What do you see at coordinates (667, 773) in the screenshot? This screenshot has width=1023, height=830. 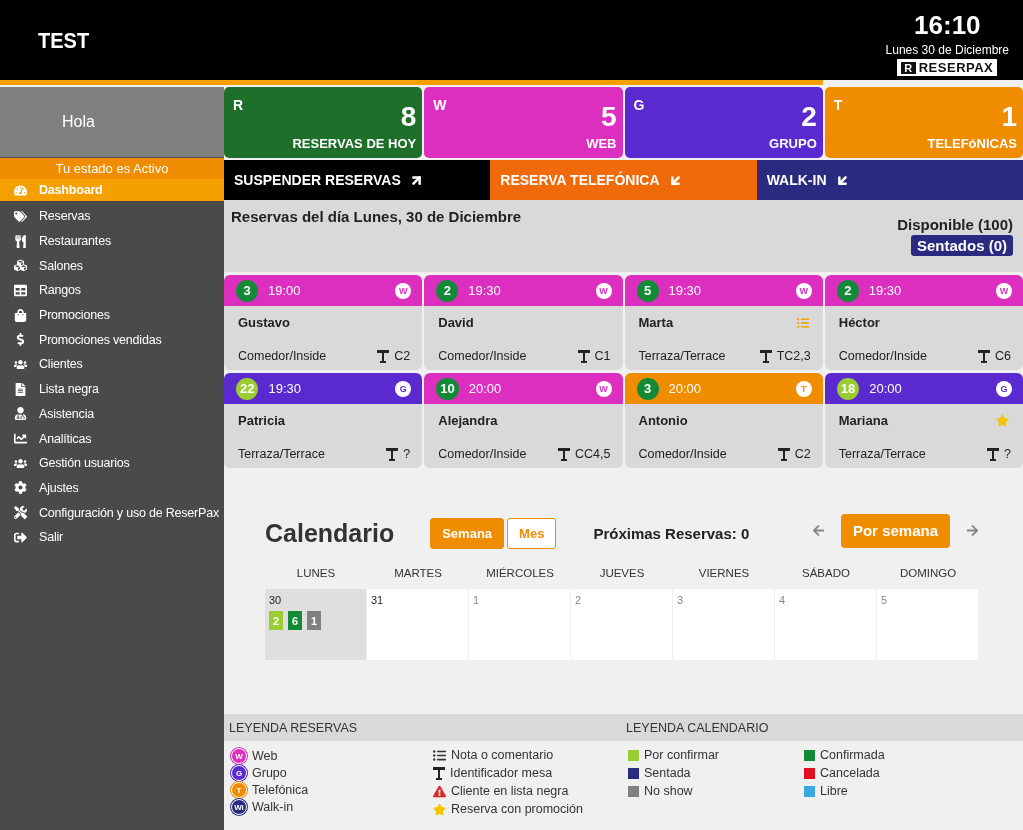 I see `legend-label: Sentada` at bounding box center [667, 773].